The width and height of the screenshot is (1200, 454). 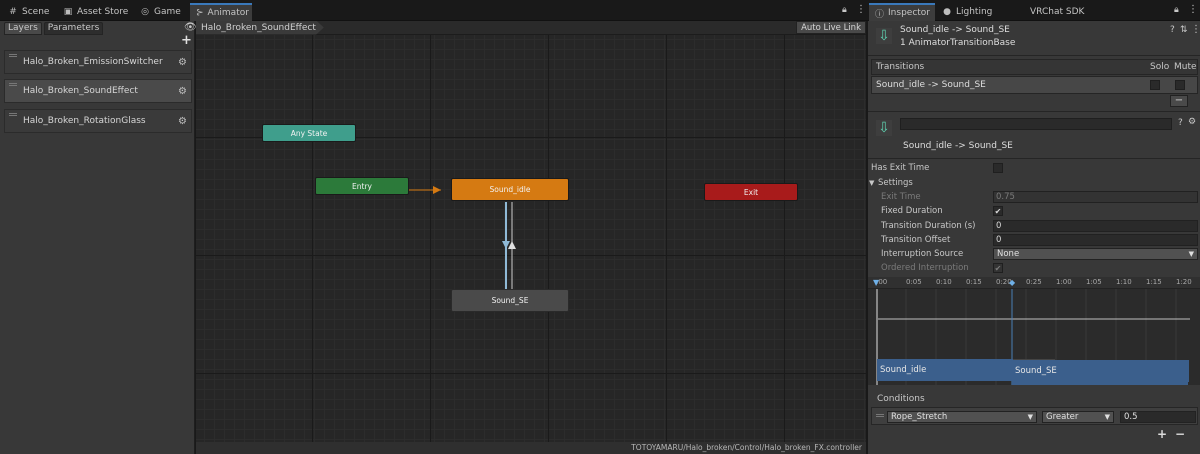 I want to click on tab-inspector: ⓘ Inspector, so click(x=902, y=12).